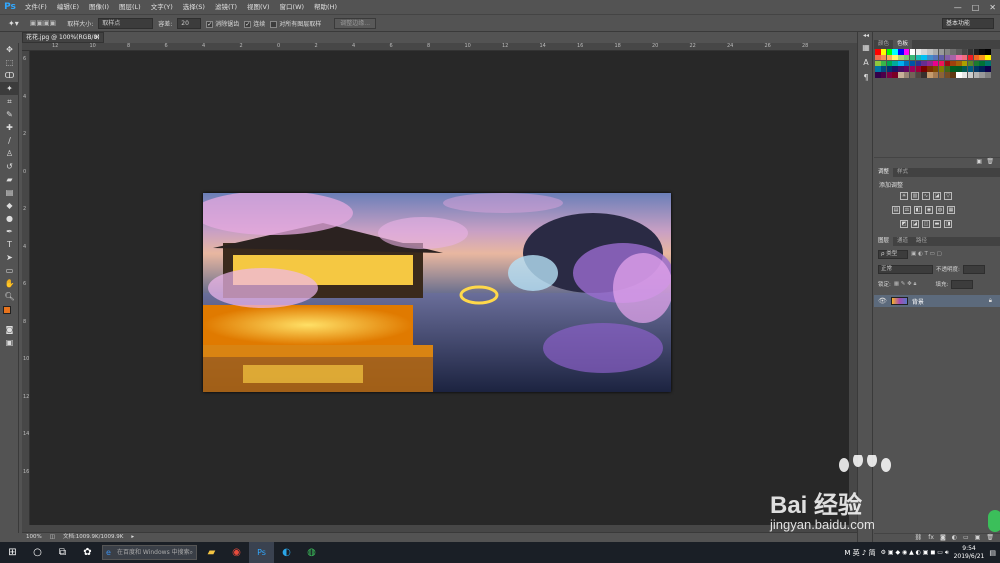 Image resolution: width=1000 pixels, height=563 pixels. Describe the element at coordinates (973, 269) in the screenshot. I see `opacity-input` at that location.